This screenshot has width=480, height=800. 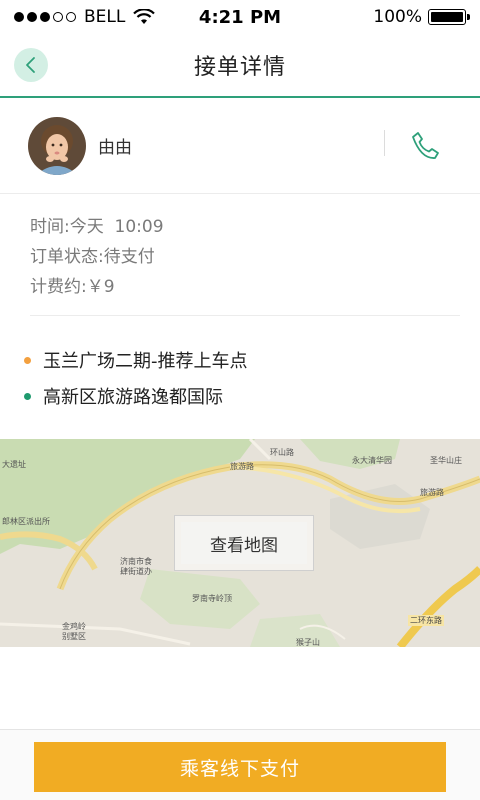 I want to click on route-addresses: 玉兰广场二期-推荐上车点 高新区旅游路逸都国际, so click(x=244, y=378).